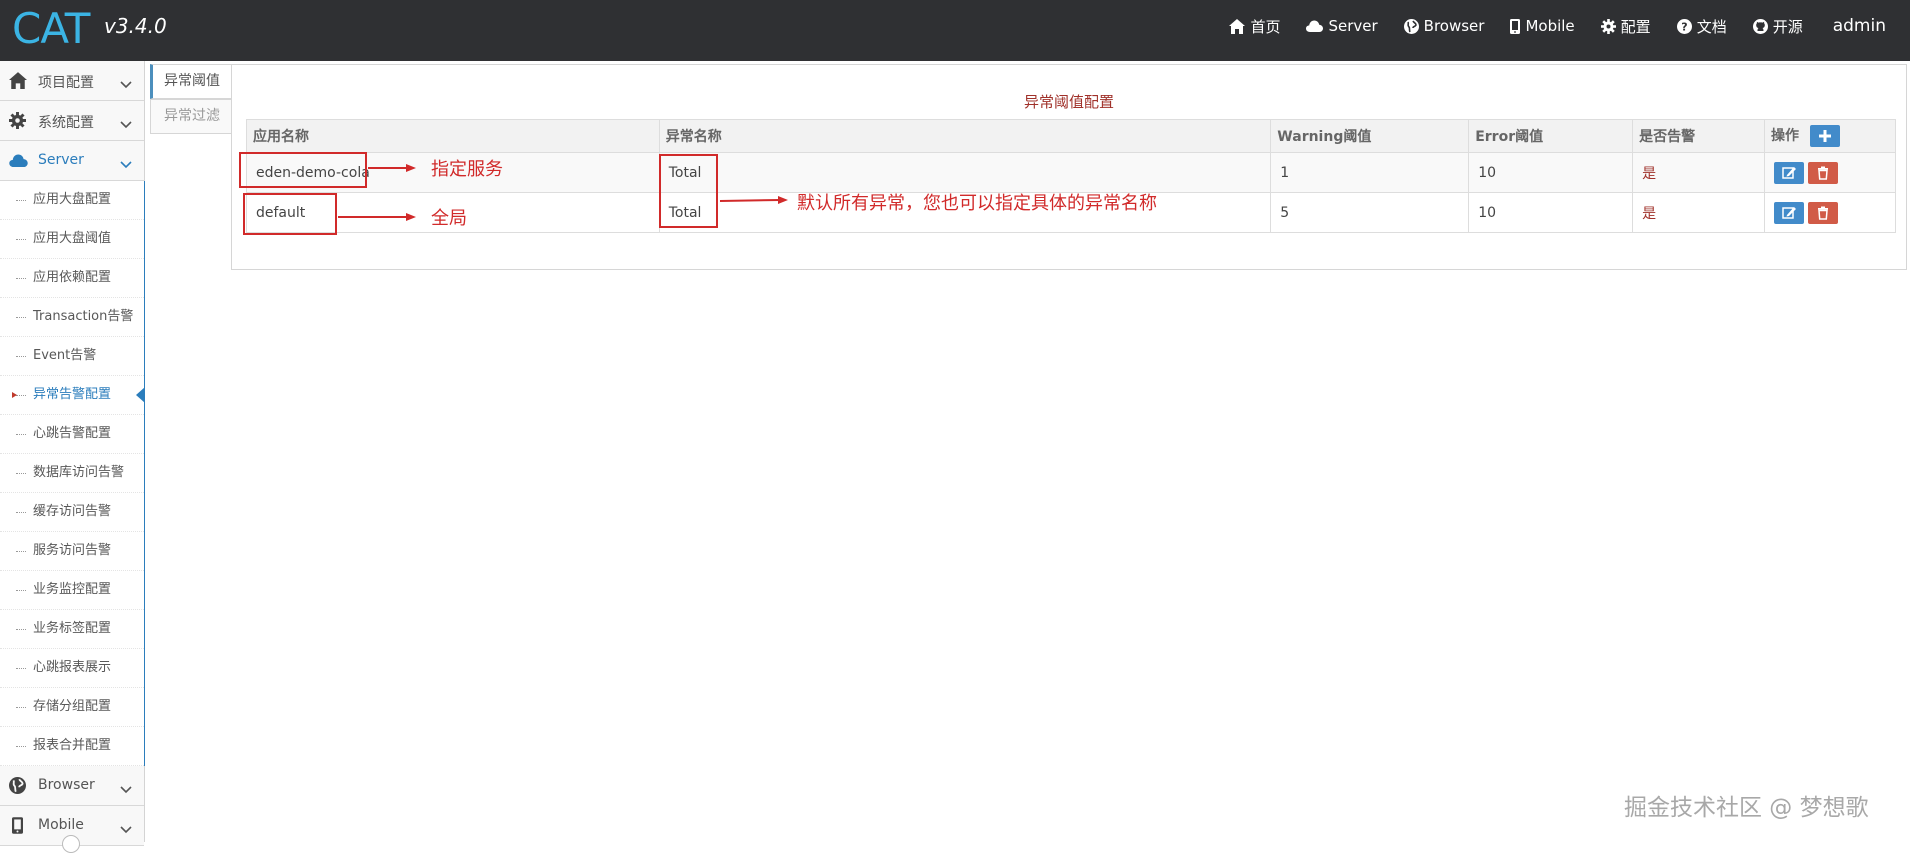  I want to click on sidebar-item-database-access-alert: 数据库访问告警, so click(72, 473).